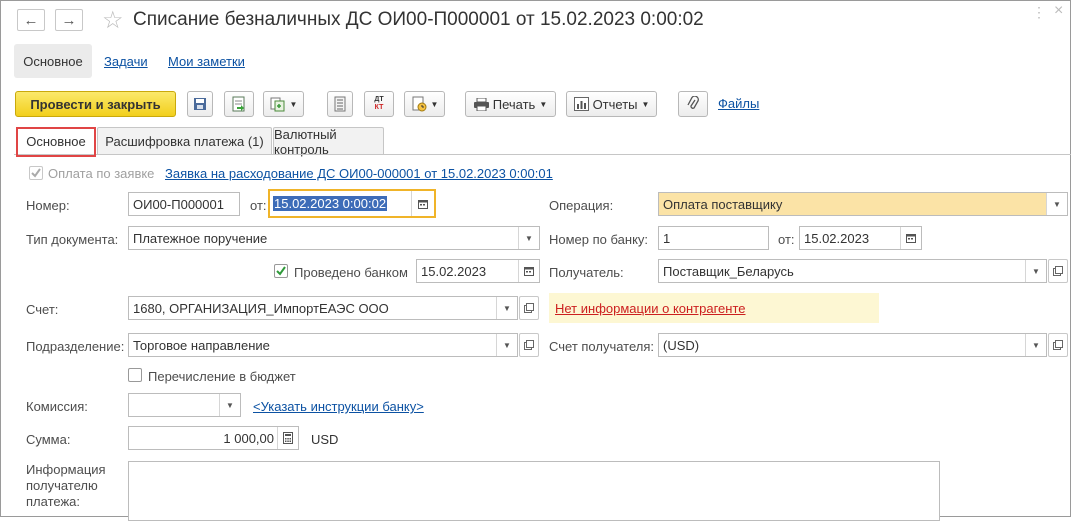 The width and height of the screenshot is (1071, 521). I want to click on number-value: ОИ00-П000001, so click(178, 204).